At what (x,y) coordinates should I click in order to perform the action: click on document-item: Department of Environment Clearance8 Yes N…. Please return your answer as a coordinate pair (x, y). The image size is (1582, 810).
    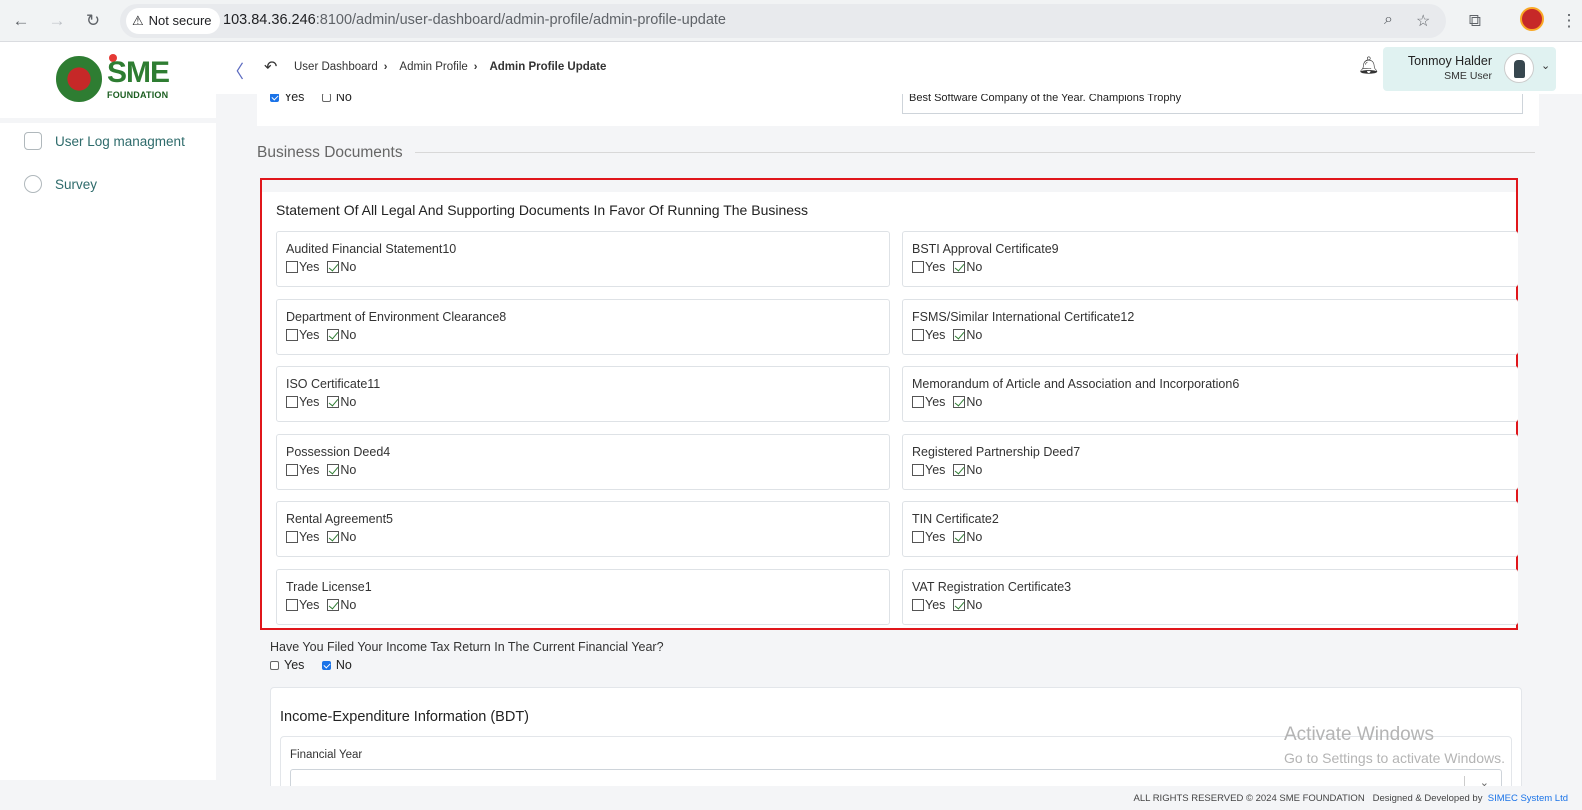
    Looking at the image, I should click on (583, 326).